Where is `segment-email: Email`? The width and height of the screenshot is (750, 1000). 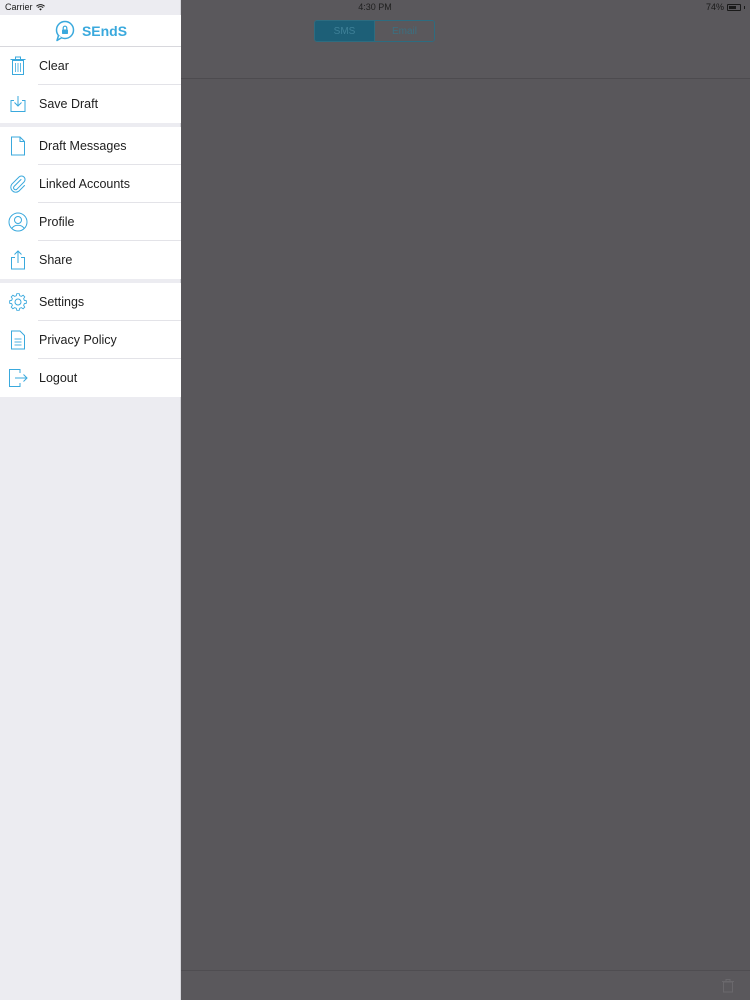 segment-email: Email is located at coordinates (404, 31).